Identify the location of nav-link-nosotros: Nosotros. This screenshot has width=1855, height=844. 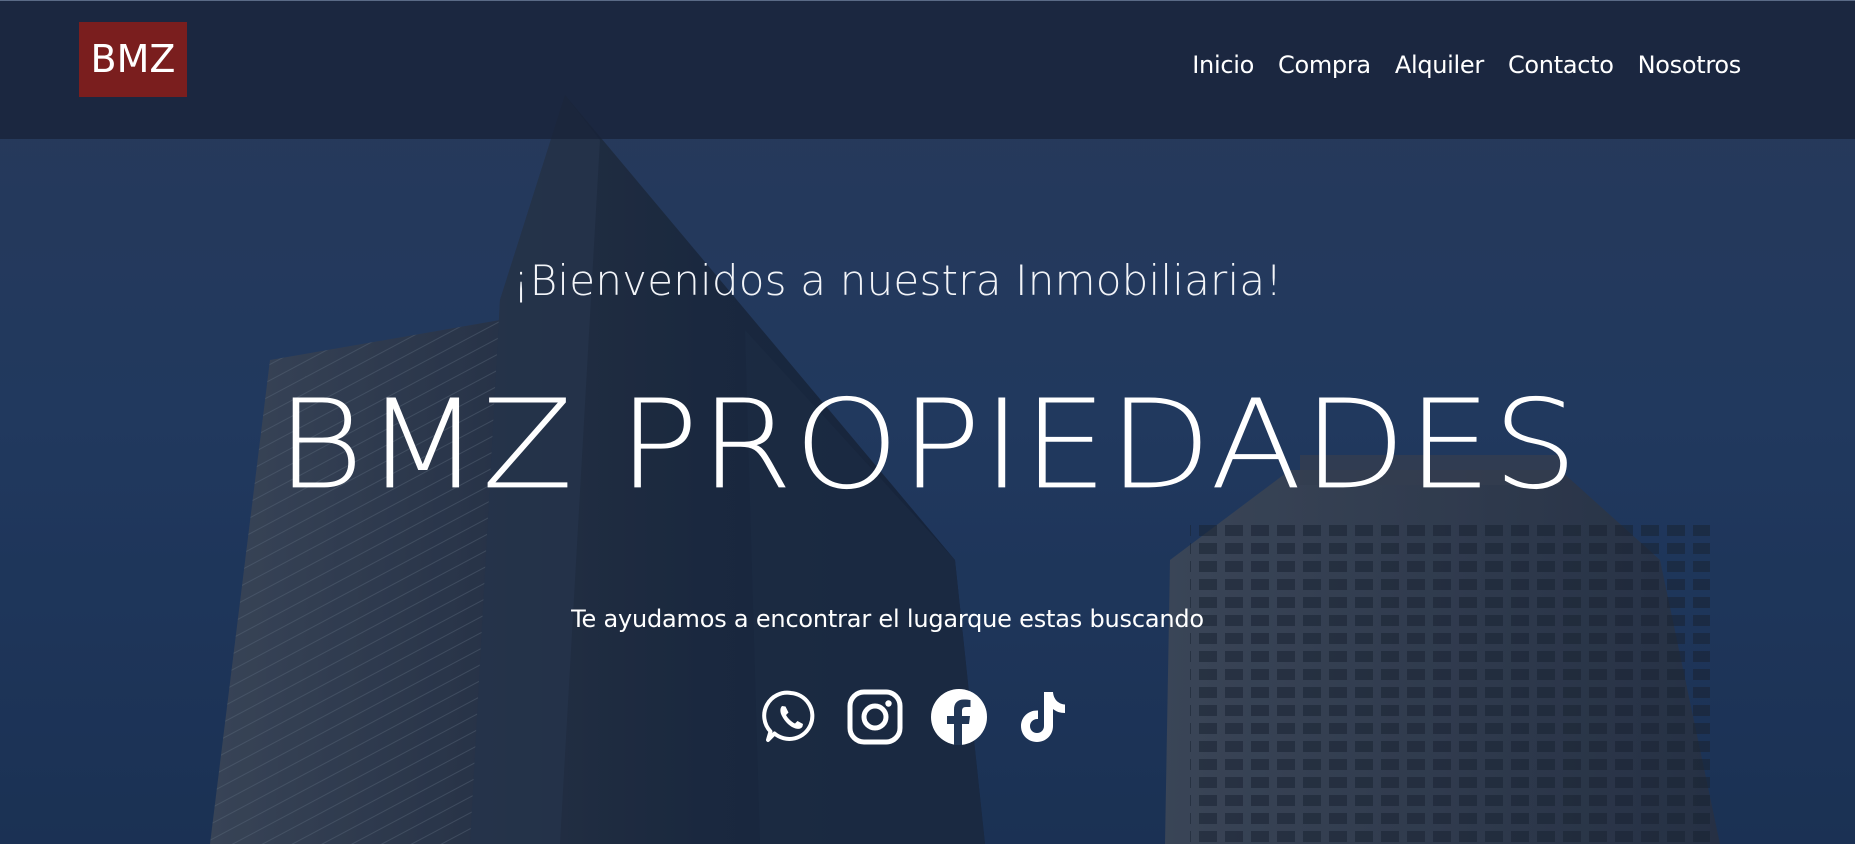
(1690, 65).